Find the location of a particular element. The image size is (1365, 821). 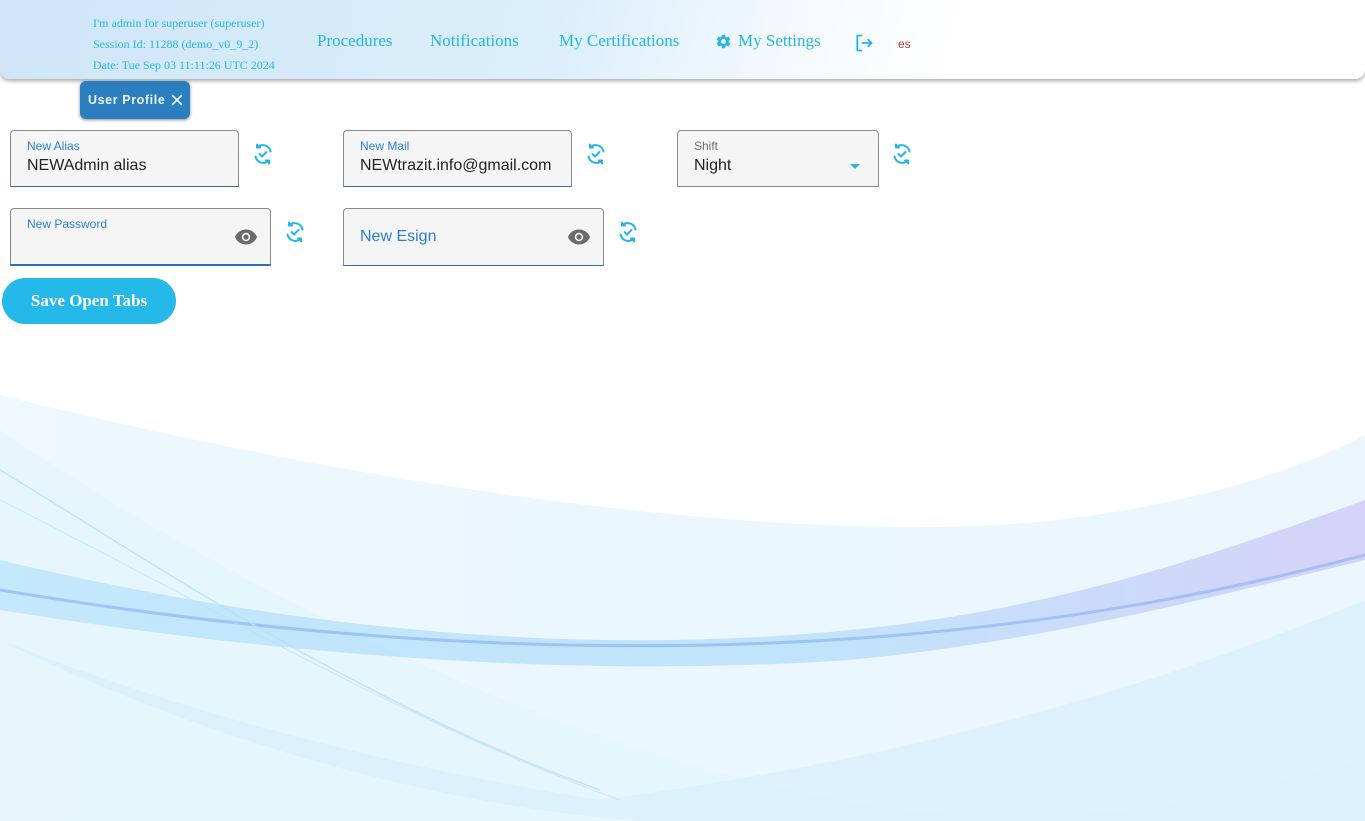

alias-label: New Alias is located at coordinates (53, 146).